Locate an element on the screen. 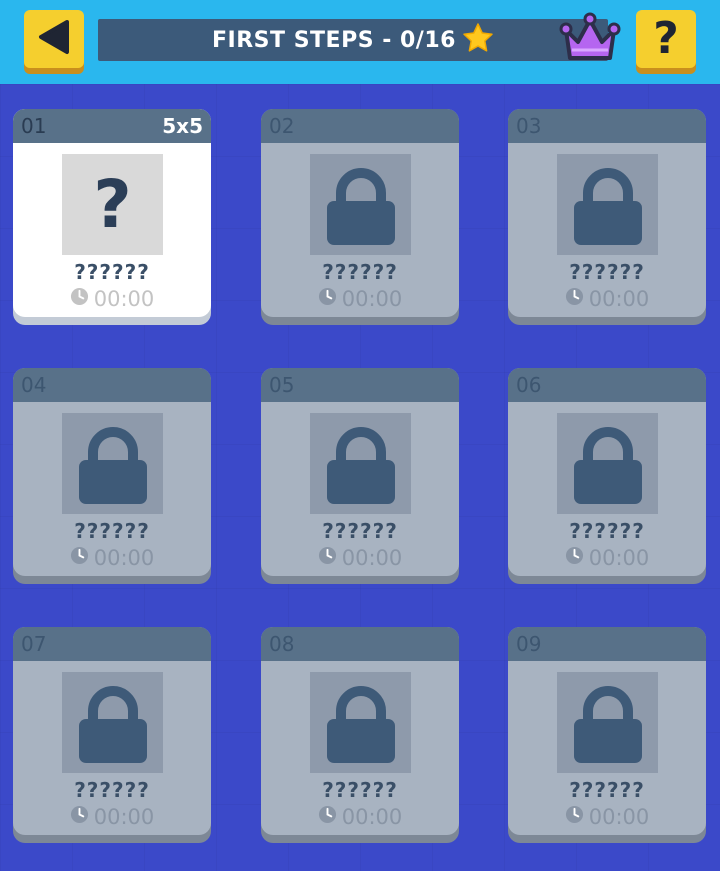  top-bar: FIRST STEPS - 0/16 ? is located at coordinates (360, 42).